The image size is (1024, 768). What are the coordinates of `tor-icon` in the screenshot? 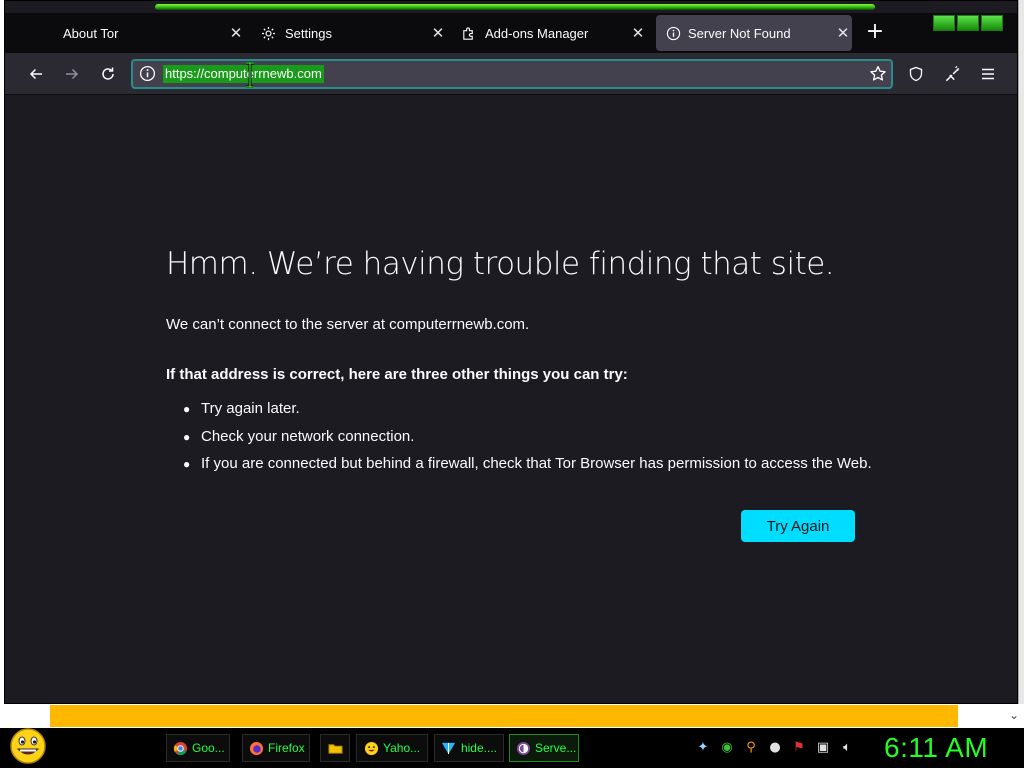 It's located at (523, 748).